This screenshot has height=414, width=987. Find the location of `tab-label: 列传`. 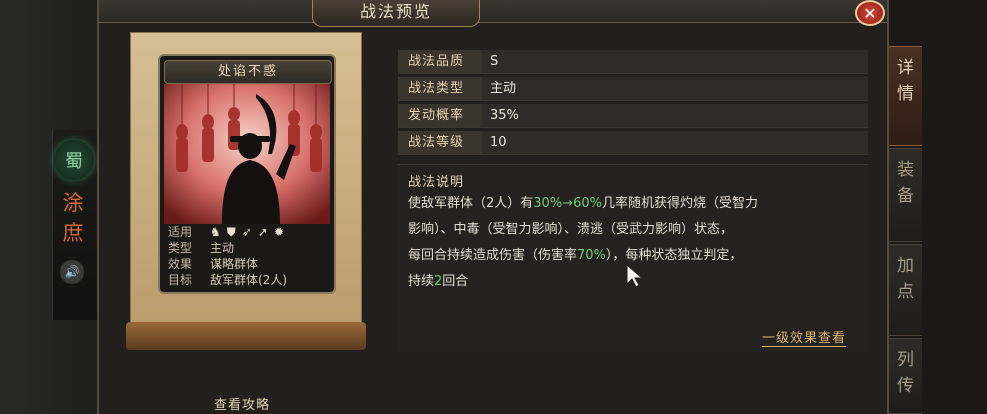

tab-label: 列传 is located at coordinates (905, 373).